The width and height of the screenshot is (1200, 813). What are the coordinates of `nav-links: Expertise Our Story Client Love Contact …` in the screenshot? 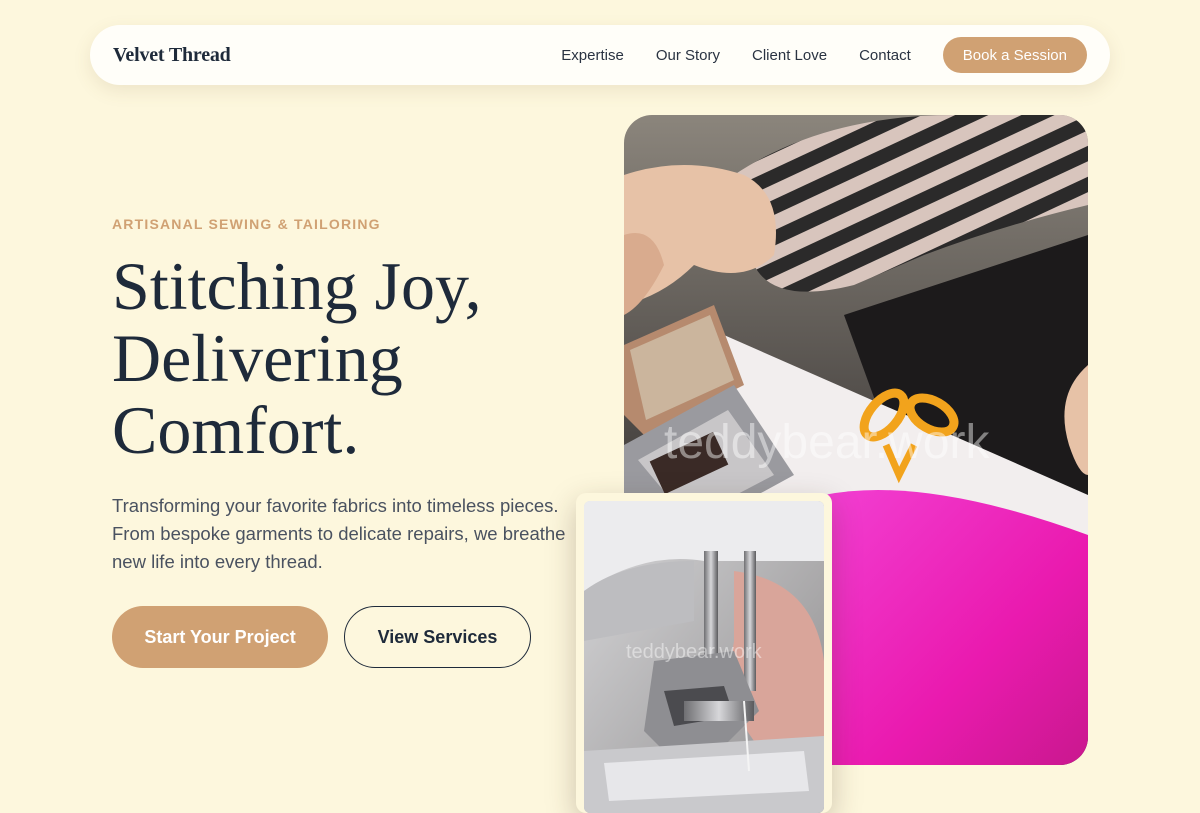 It's located at (824, 55).